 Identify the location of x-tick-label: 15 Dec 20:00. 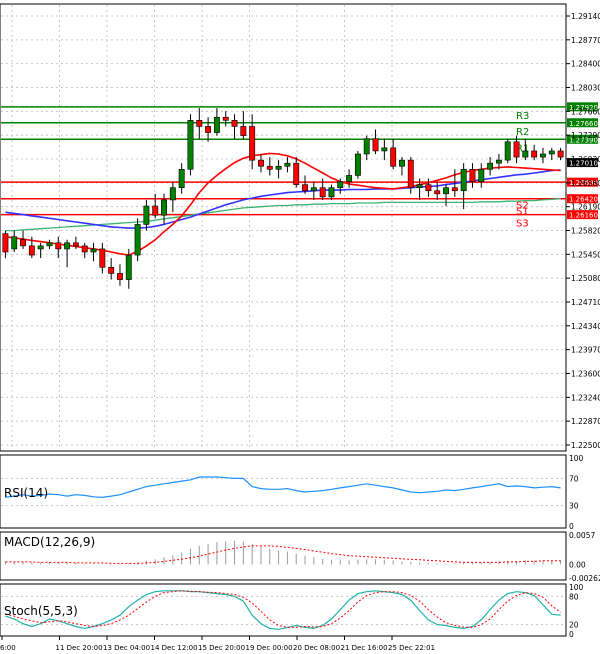
(221, 648).